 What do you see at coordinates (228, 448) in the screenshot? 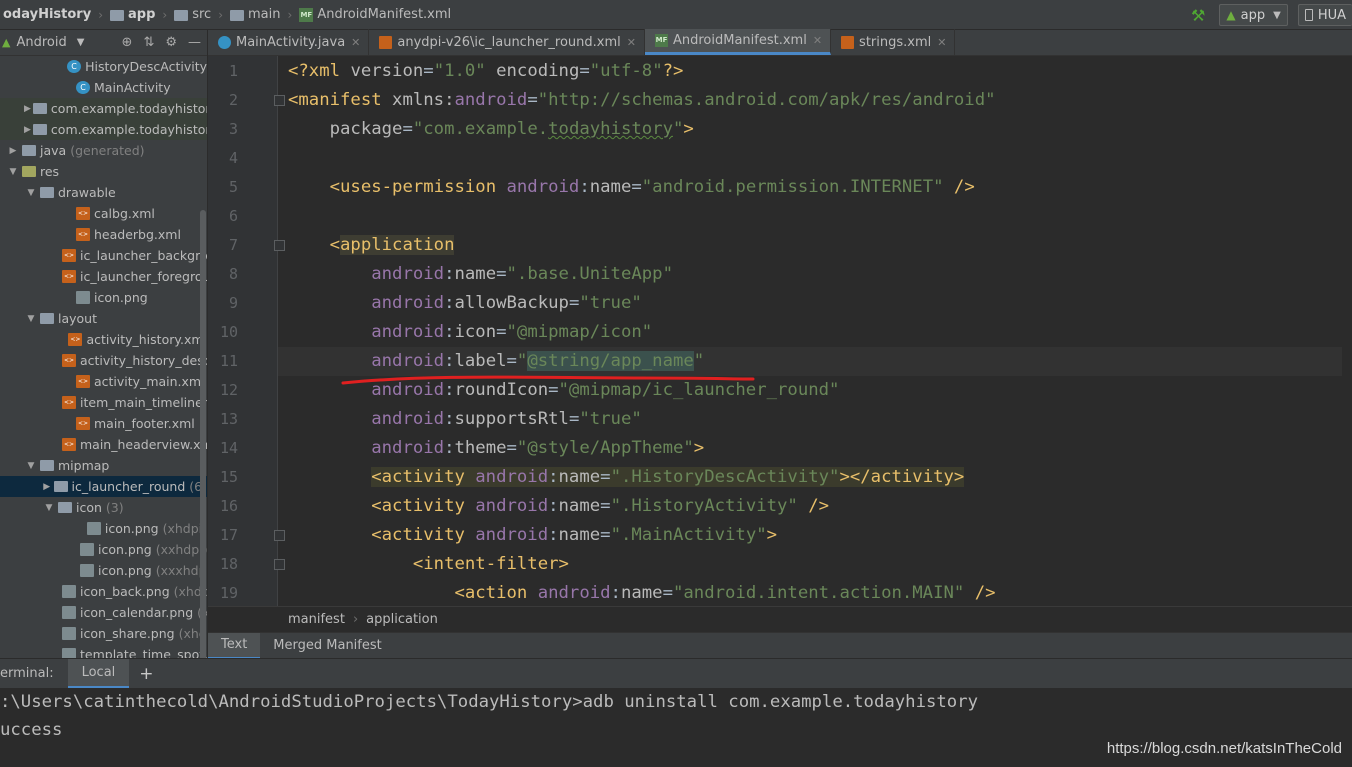
I see `line-number: 14` at bounding box center [228, 448].